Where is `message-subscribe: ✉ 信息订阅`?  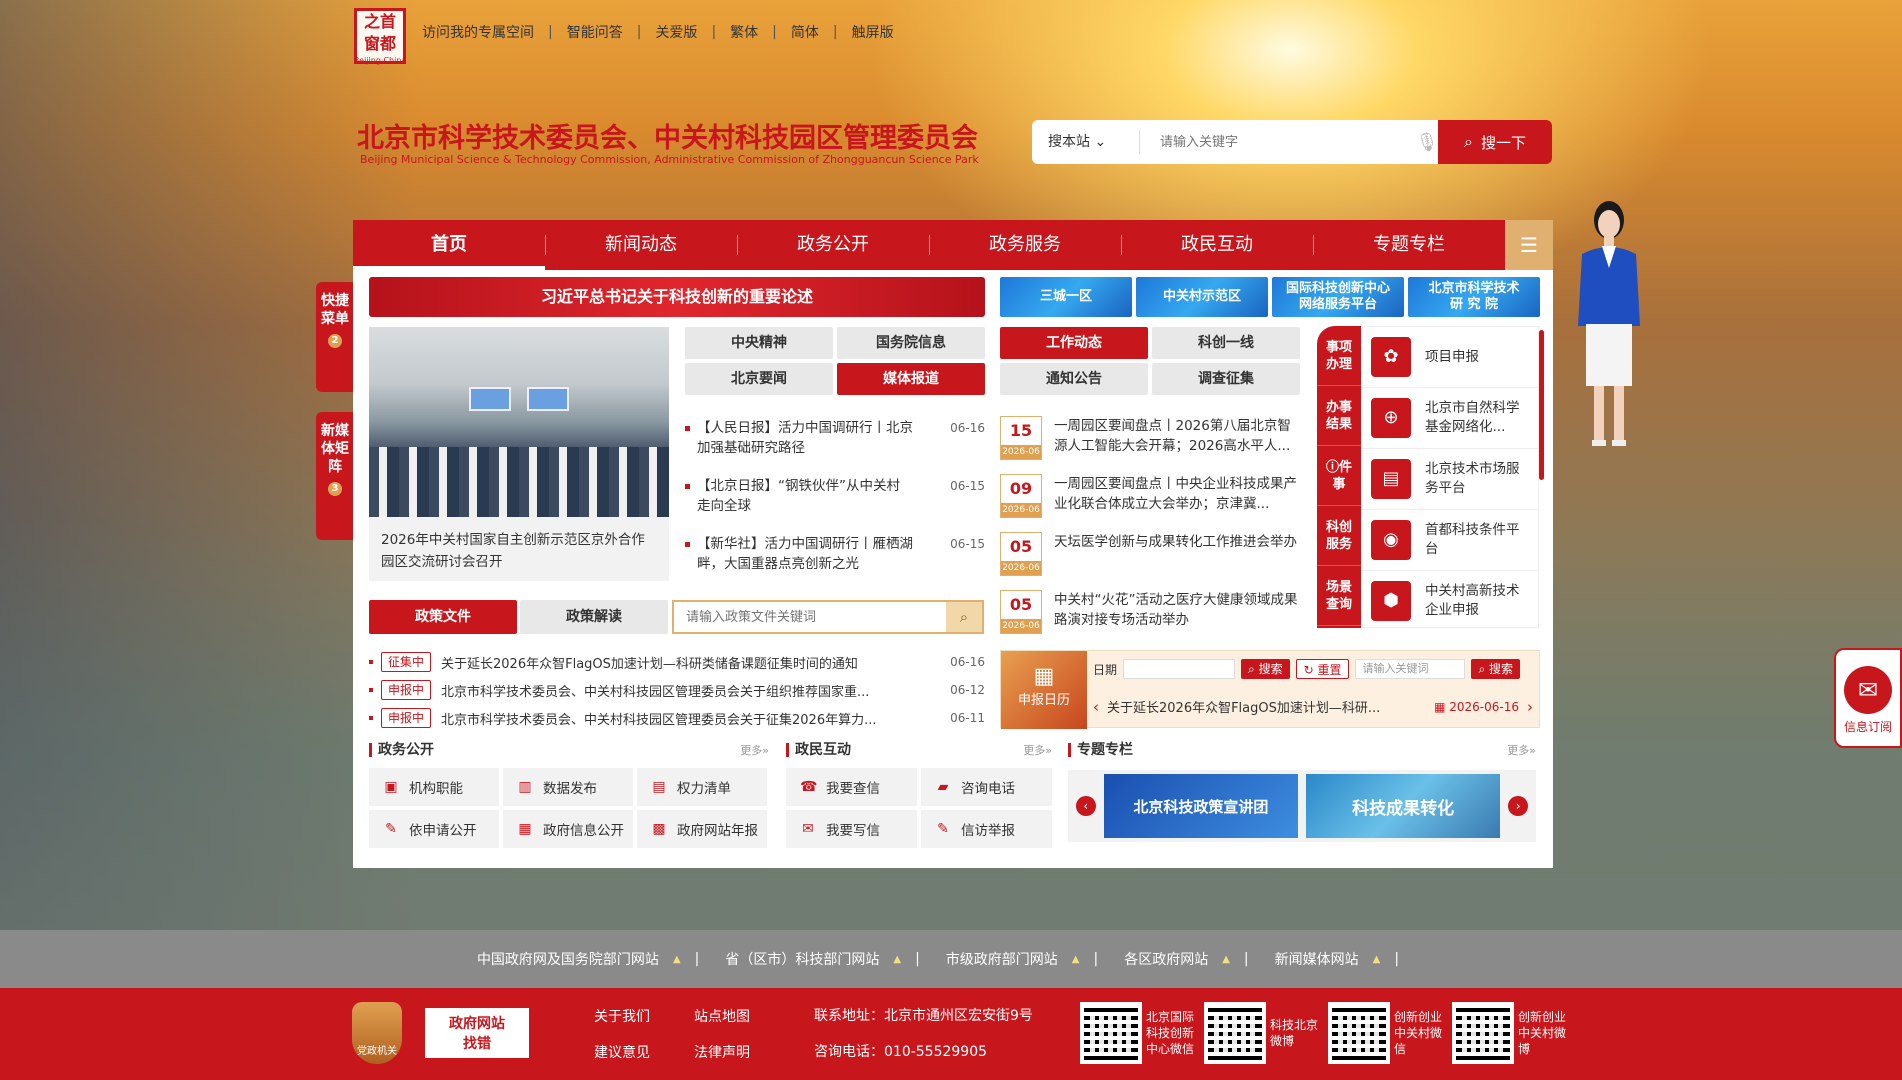 message-subscribe: ✉ 信息订阅 is located at coordinates (1868, 698).